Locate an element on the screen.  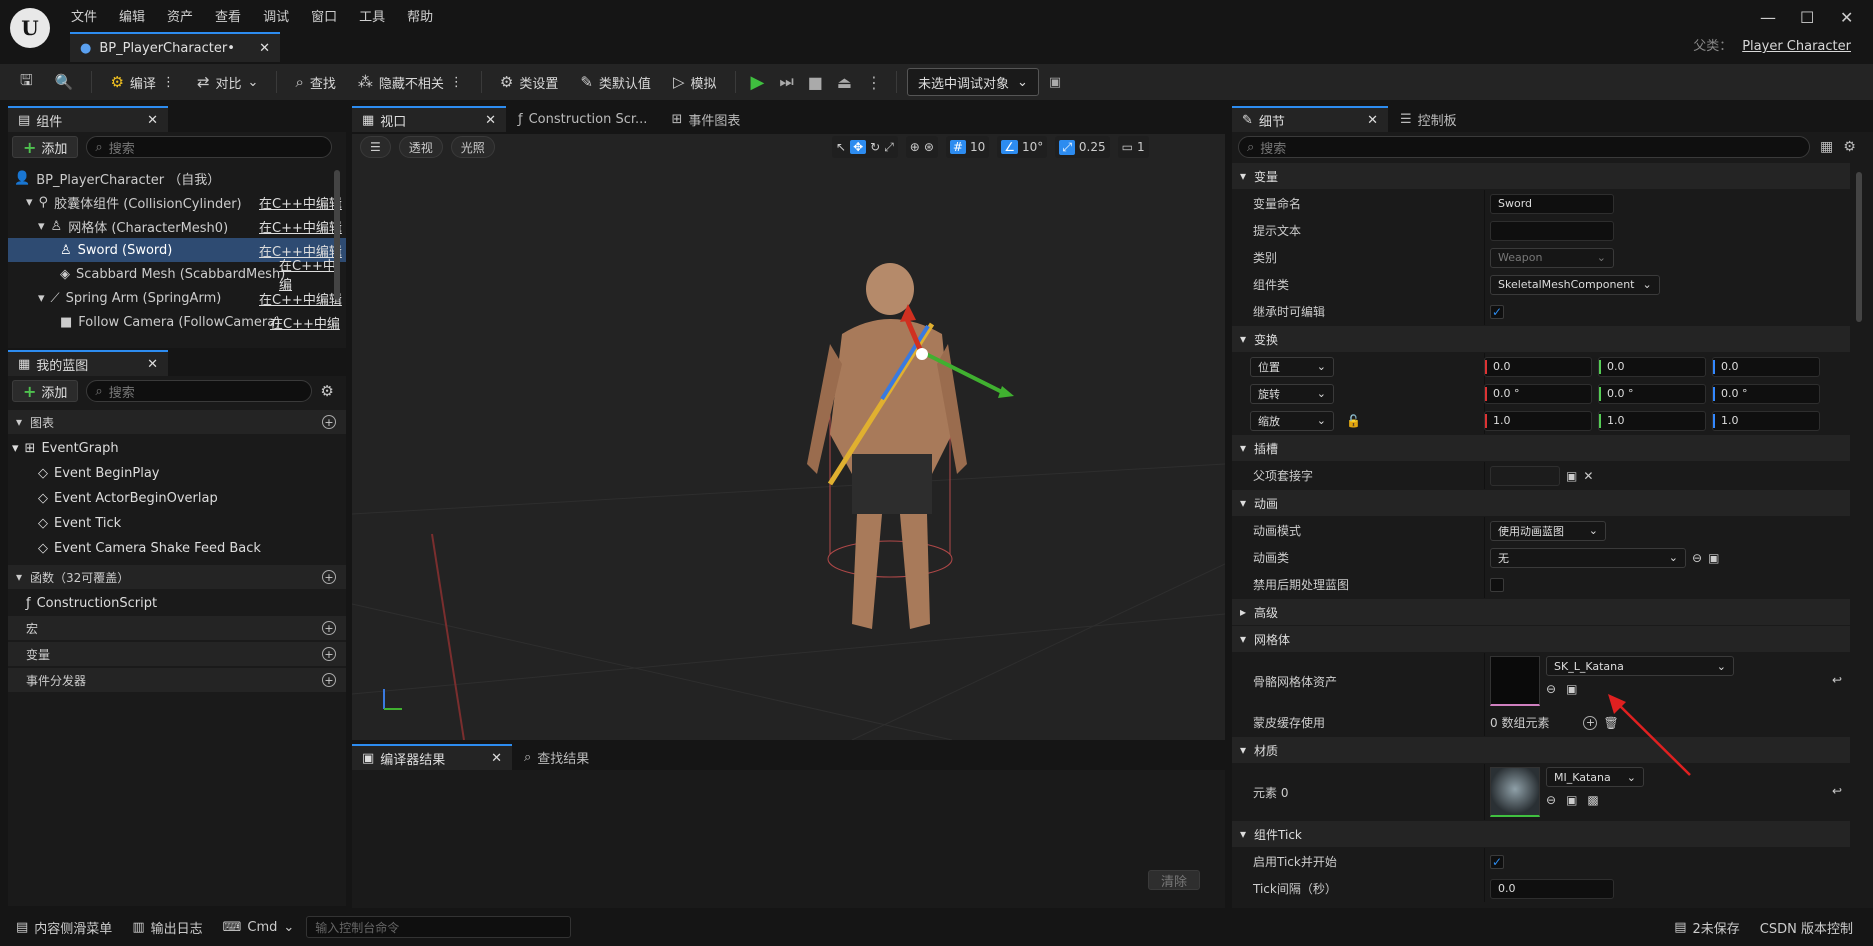
camera-speed: ▭ 1 is located at coordinates (1133, 147).